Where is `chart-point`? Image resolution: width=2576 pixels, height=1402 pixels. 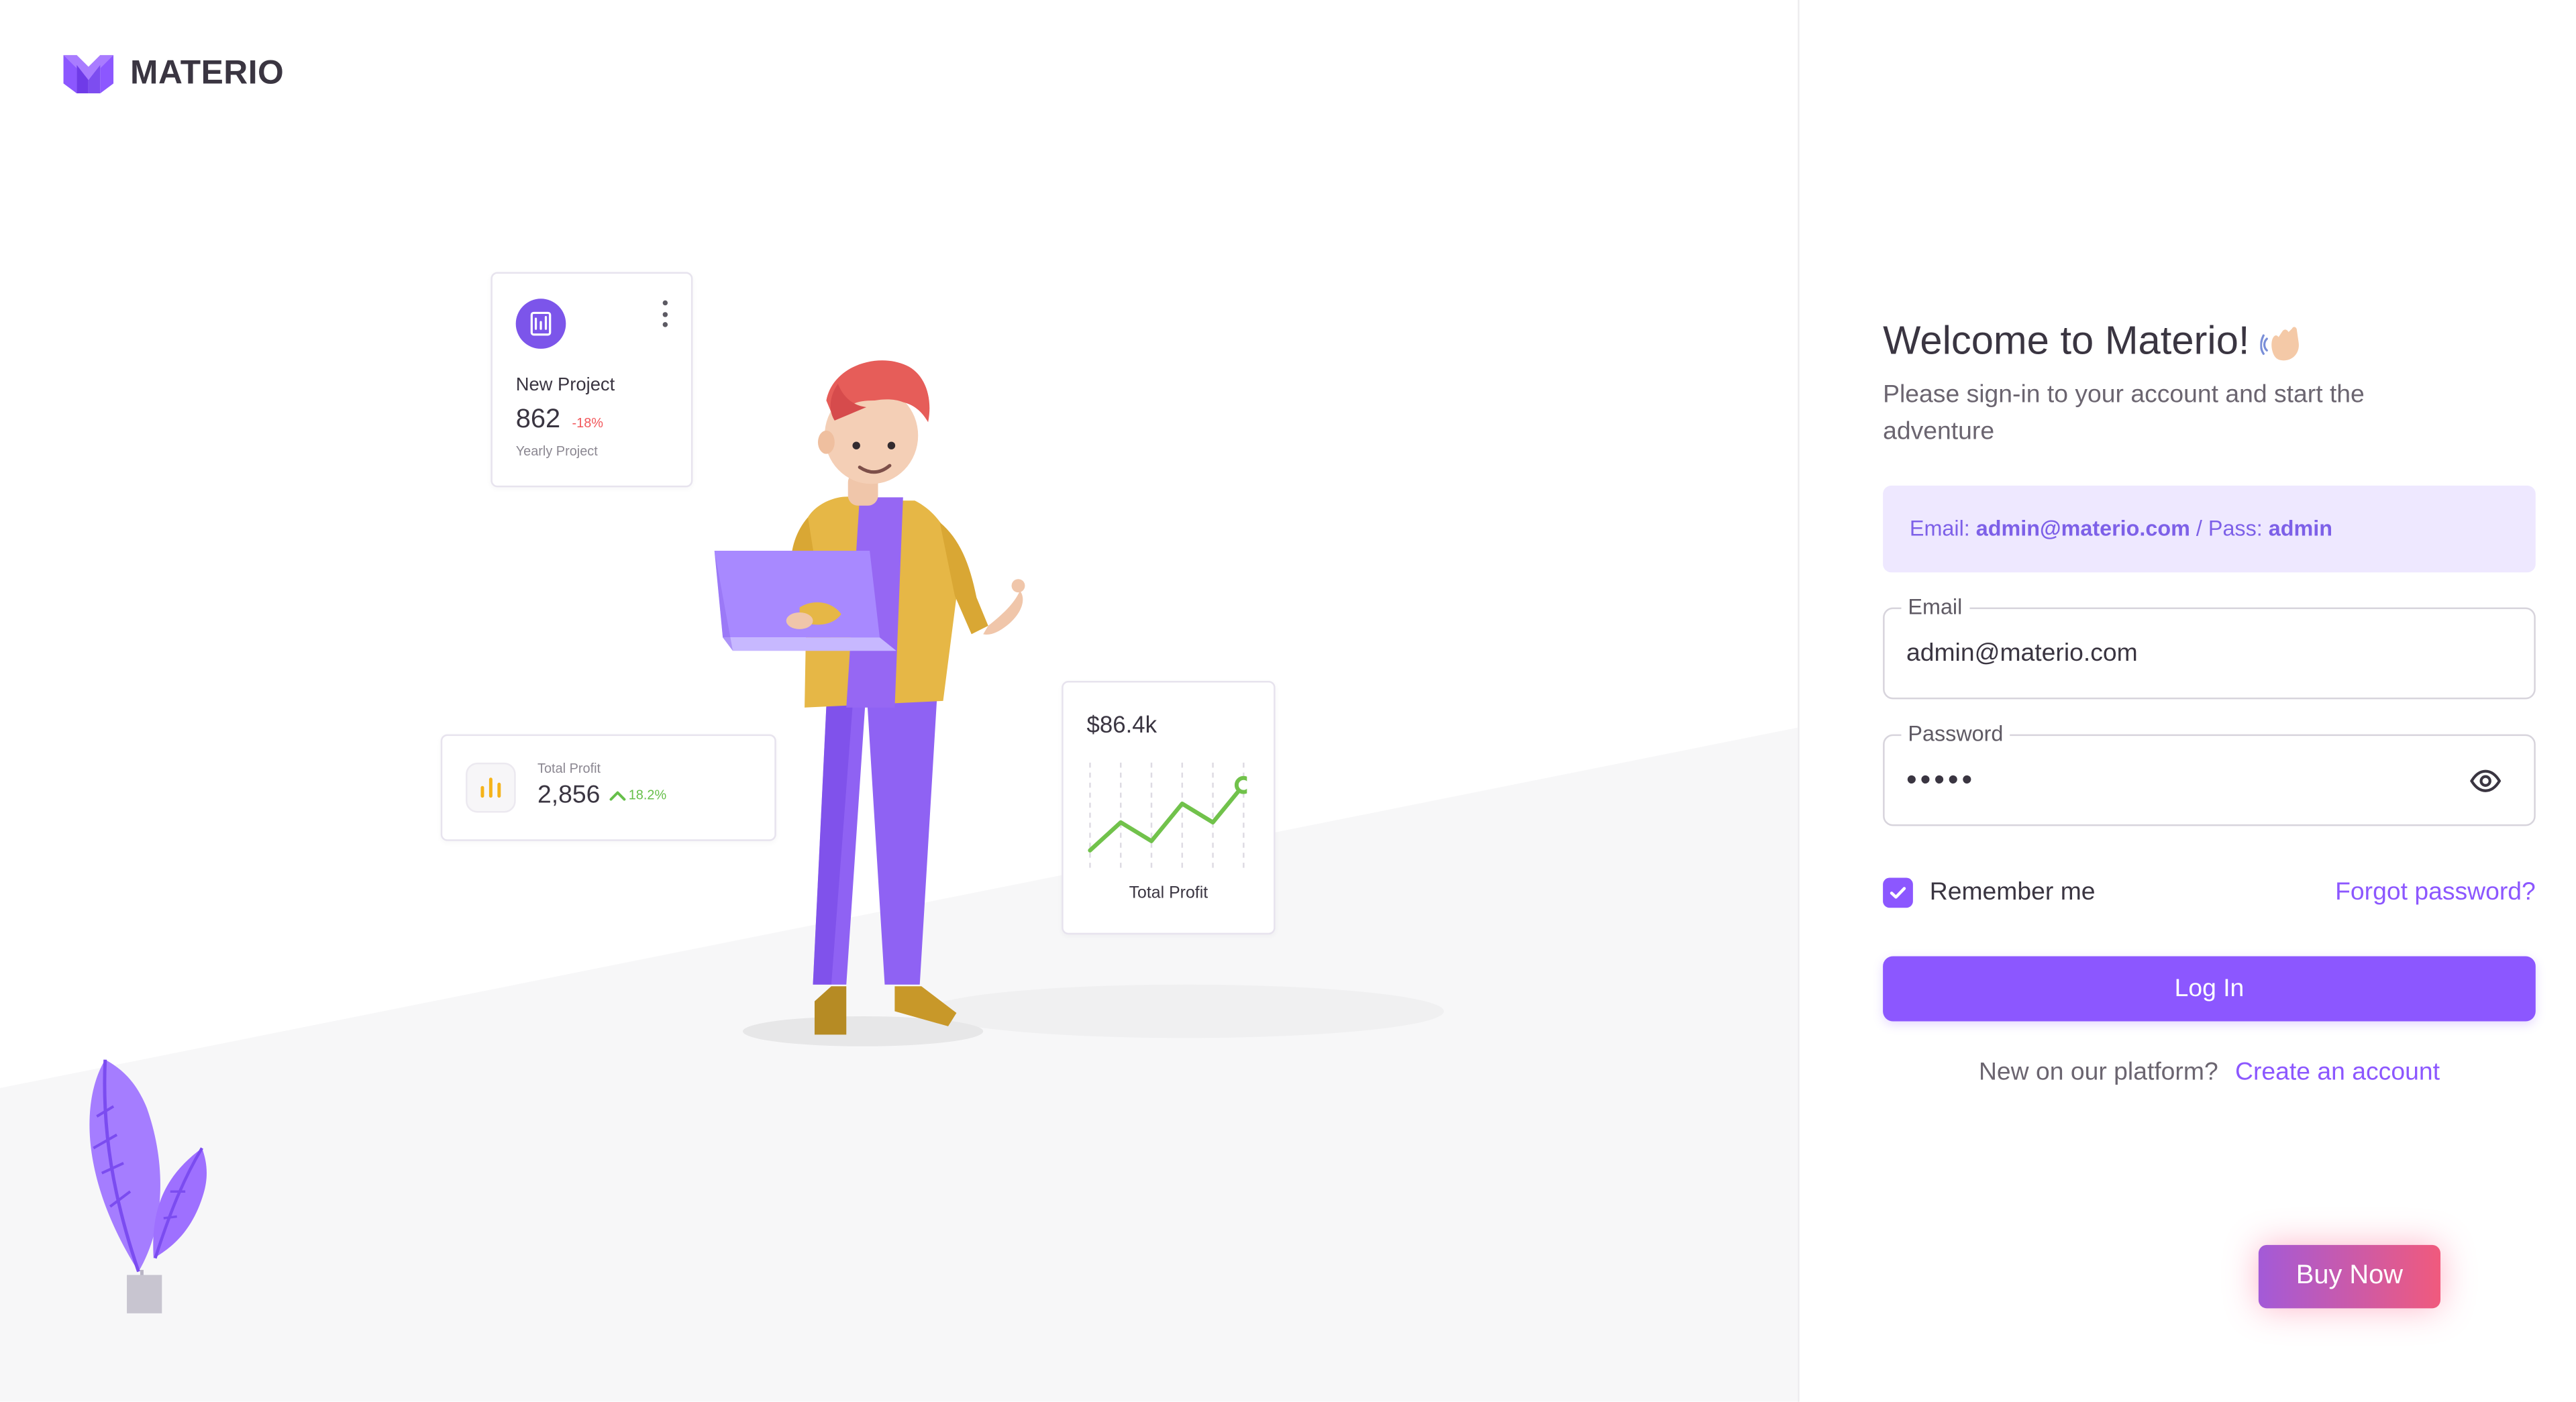
chart-point is located at coordinates (1242, 785).